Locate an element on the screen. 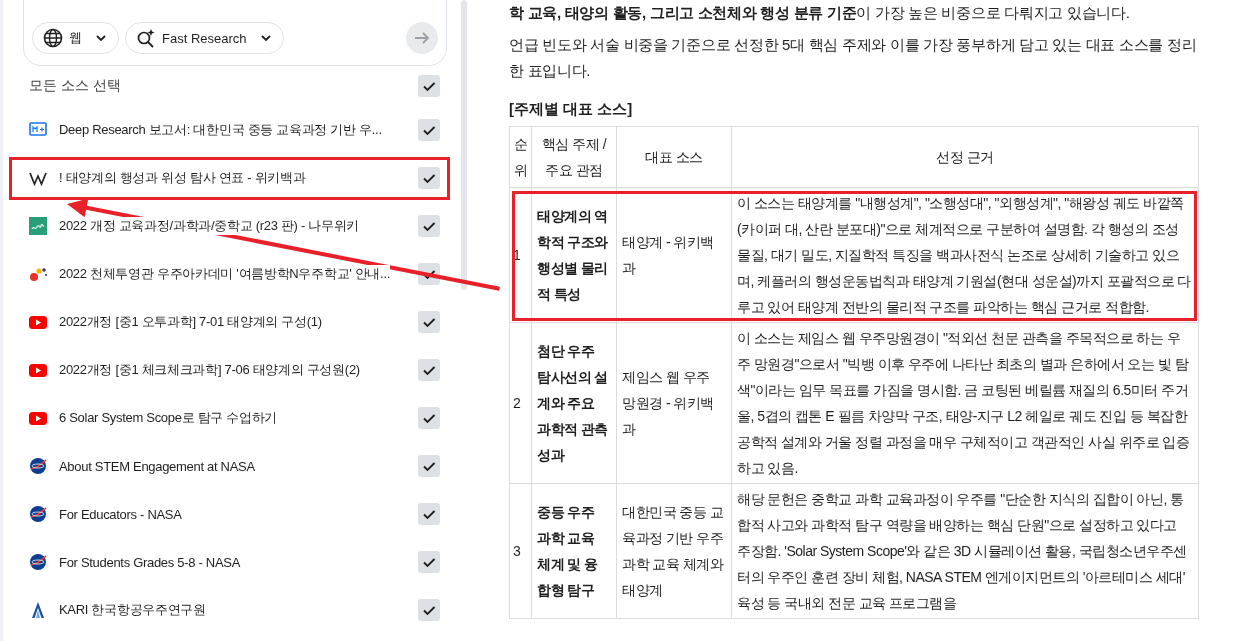  source-item: For Educators - NASA is located at coordinates (229, 514).